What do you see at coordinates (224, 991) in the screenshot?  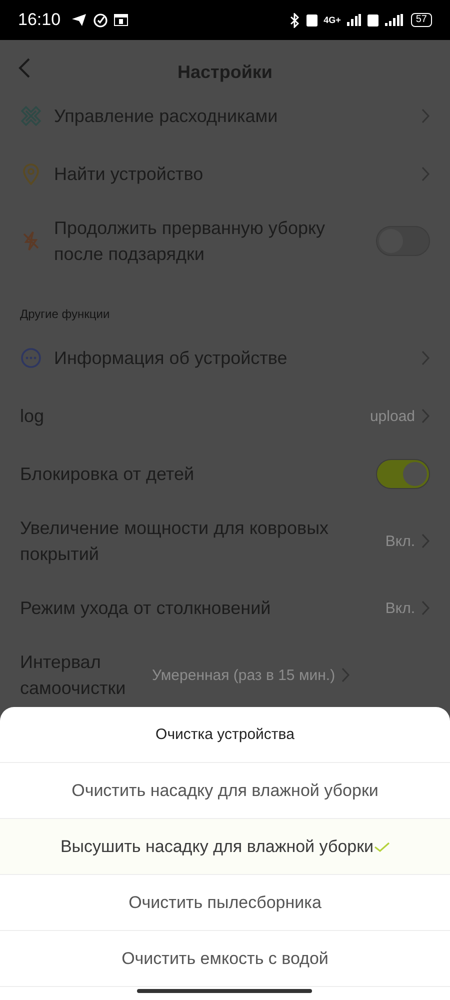 I see `home-indicator` at bounding box center [224, 991].